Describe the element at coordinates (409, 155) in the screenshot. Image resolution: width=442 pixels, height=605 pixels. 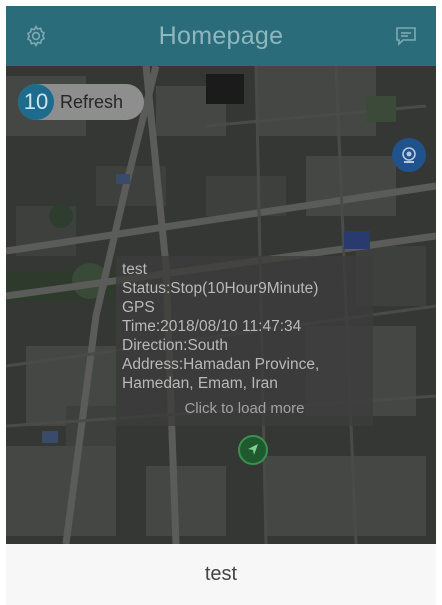
I see `camera-icon` at that location.